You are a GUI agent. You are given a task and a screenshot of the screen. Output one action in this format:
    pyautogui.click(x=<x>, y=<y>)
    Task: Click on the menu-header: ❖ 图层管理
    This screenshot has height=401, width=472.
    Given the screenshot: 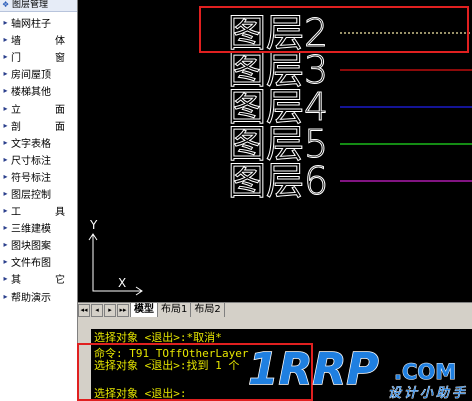 What is the action you would take?
    pyautogui.click(x=38, y=6)
    